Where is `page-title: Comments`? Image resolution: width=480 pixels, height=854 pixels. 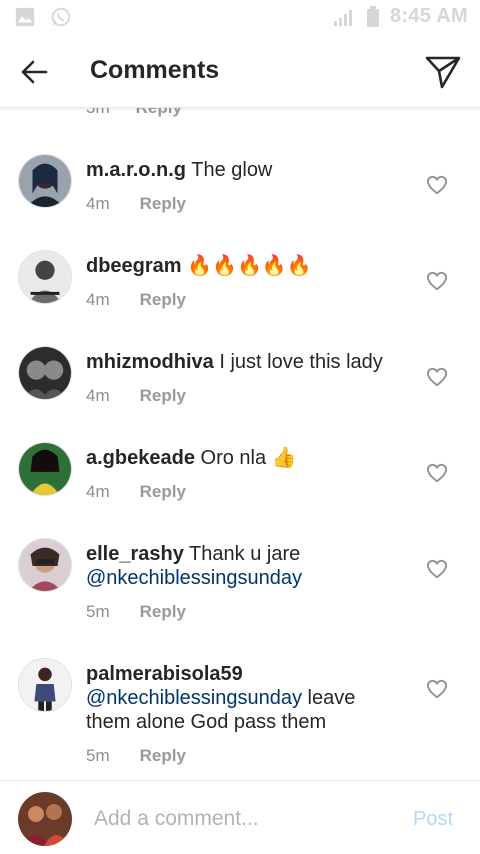
page-title: Comments is located at coordinates (155, 70).